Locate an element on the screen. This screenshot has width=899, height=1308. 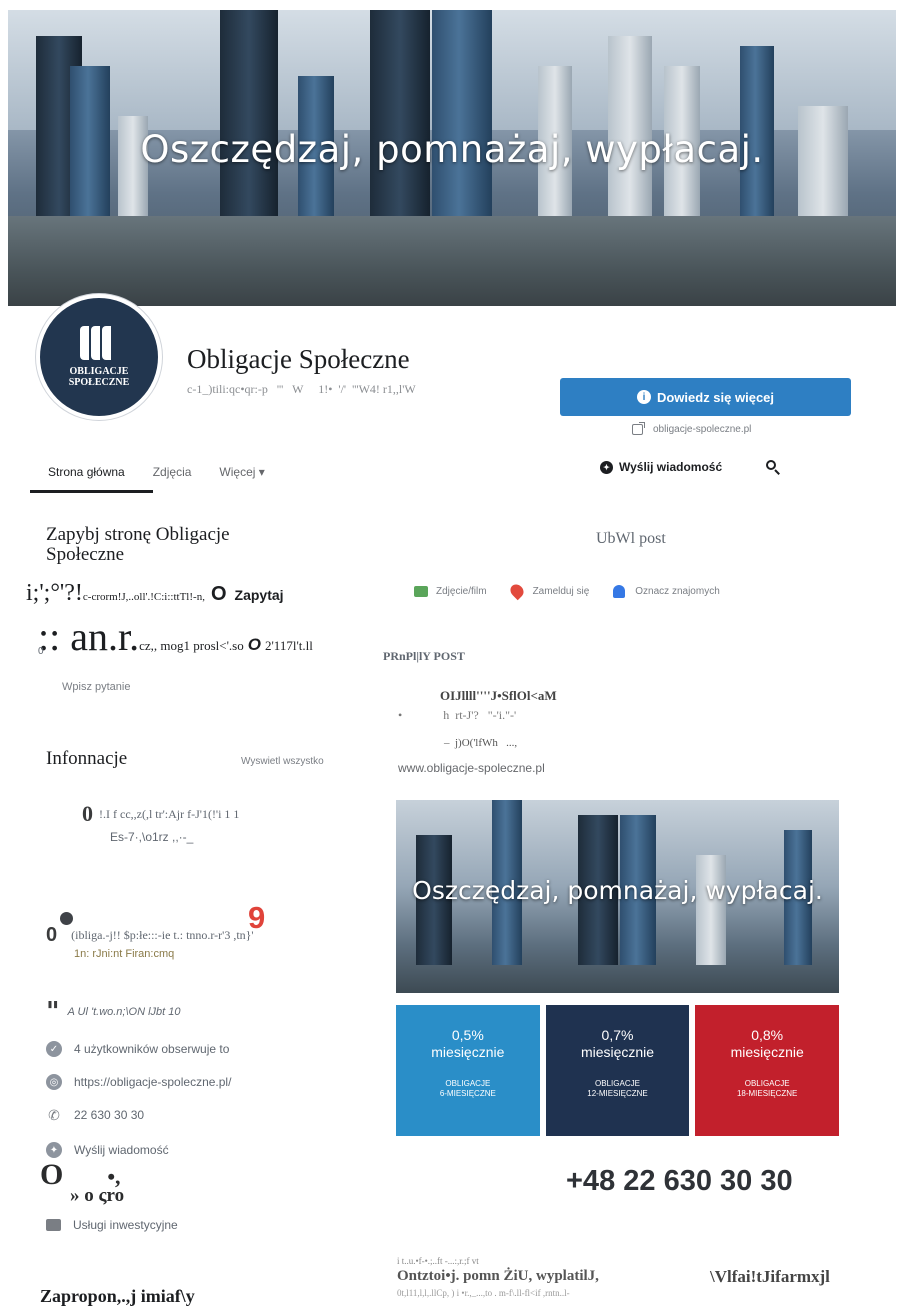
bond-card-12m: 0,7% miesięcznie OBLIGACJE 12-MIESIĘCZNE is located at coordinates (617, 1070).